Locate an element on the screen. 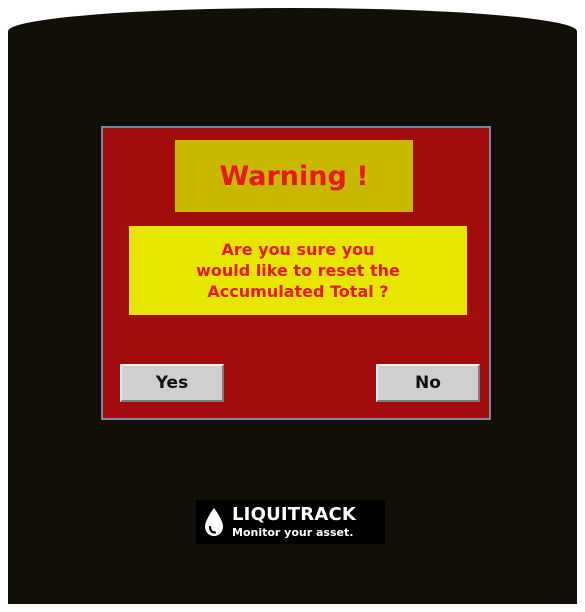  yes-button: Yes is located at coordinates (172, 383).